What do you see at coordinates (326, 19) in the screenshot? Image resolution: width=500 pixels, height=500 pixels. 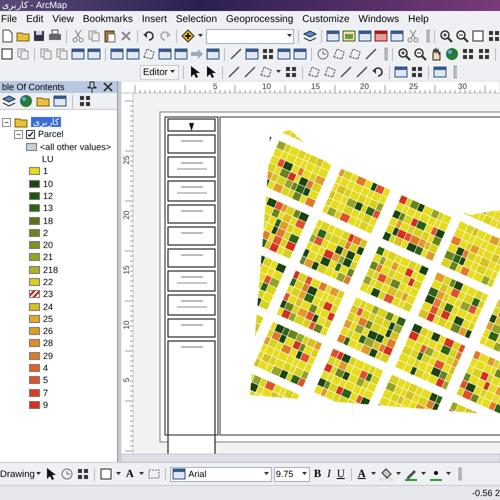 I see `menu-item: Customize` at bounding box center [326, 19].